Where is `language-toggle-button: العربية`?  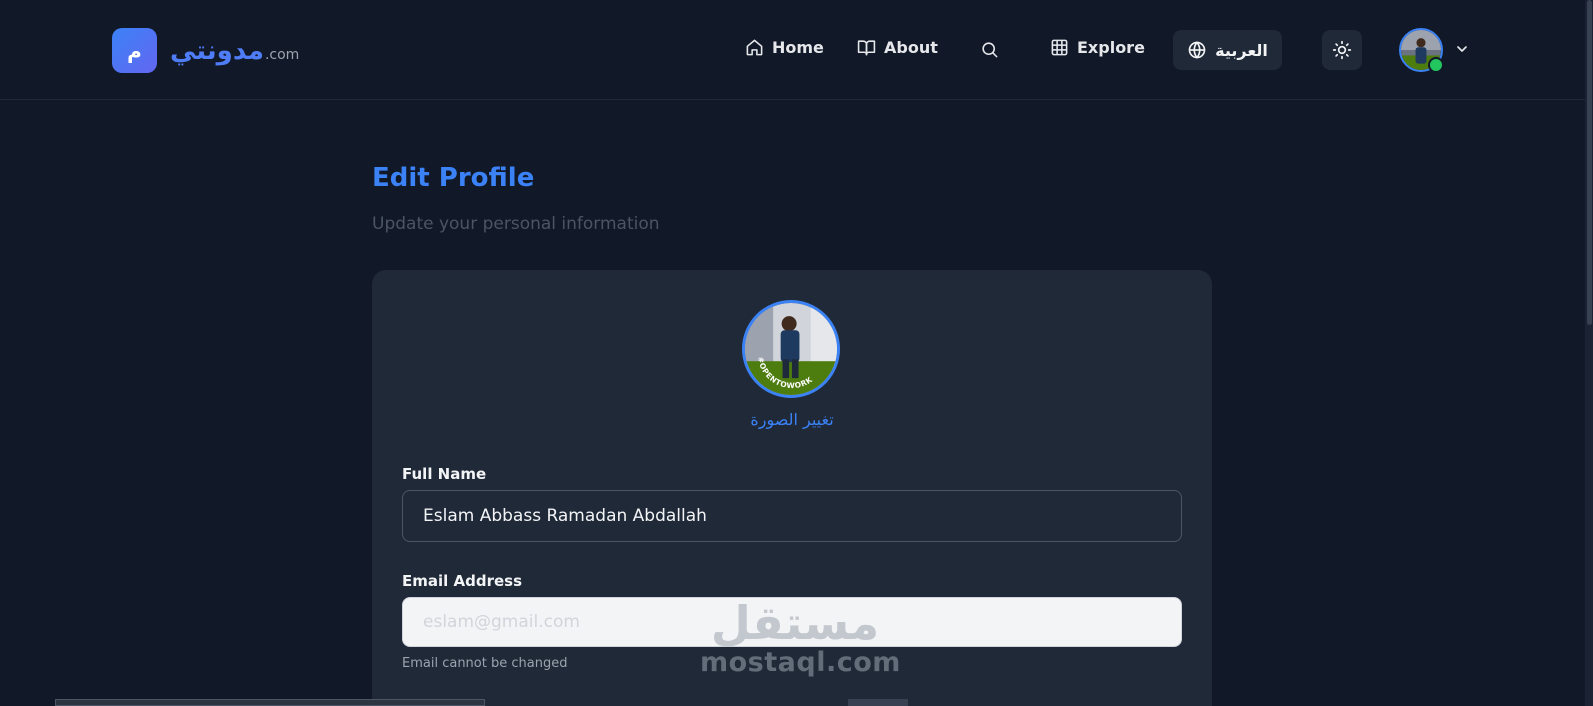 language-toggle-button: العربية is located at coordinates (1227, 50).